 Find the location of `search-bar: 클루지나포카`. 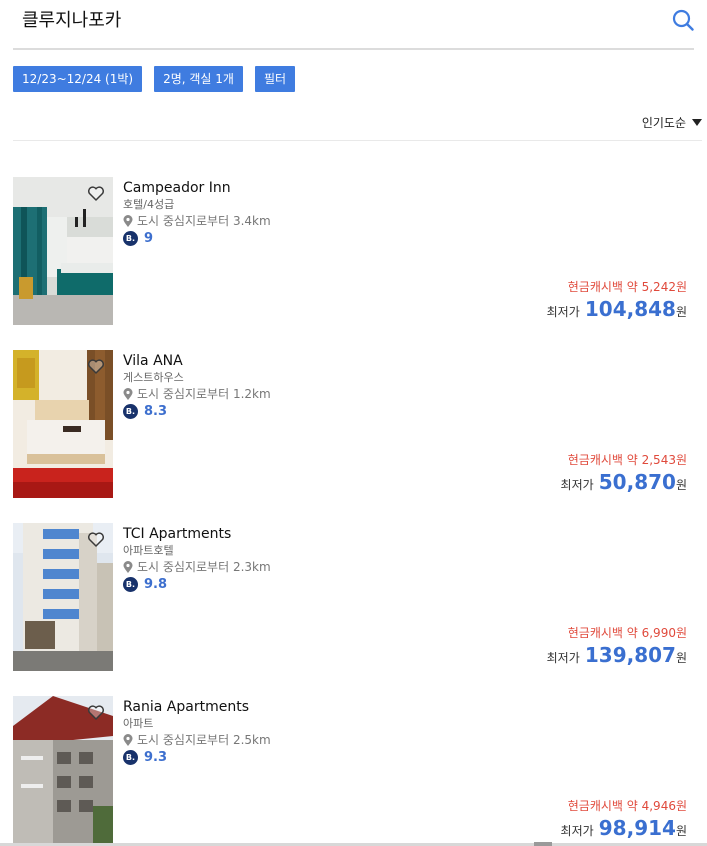

search-bar: 클루지나포카 is located at coordinates (353, 25).